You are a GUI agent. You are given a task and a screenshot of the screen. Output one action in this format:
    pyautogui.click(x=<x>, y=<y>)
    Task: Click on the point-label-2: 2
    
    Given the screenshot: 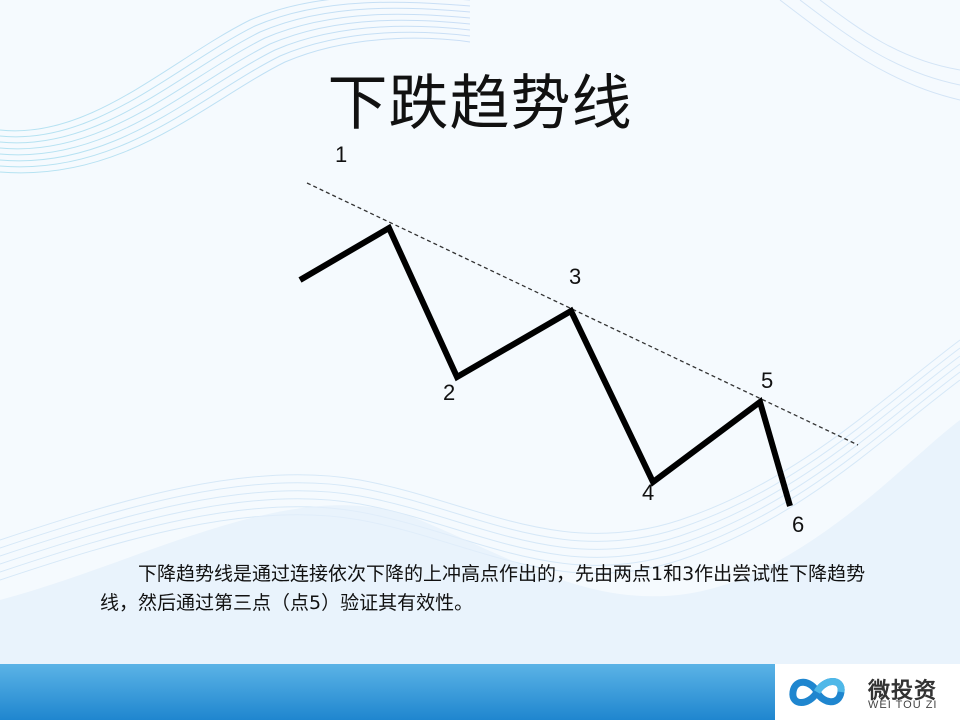 What is the action you would take?
    pyautogui.click(x=449, y=392)
    